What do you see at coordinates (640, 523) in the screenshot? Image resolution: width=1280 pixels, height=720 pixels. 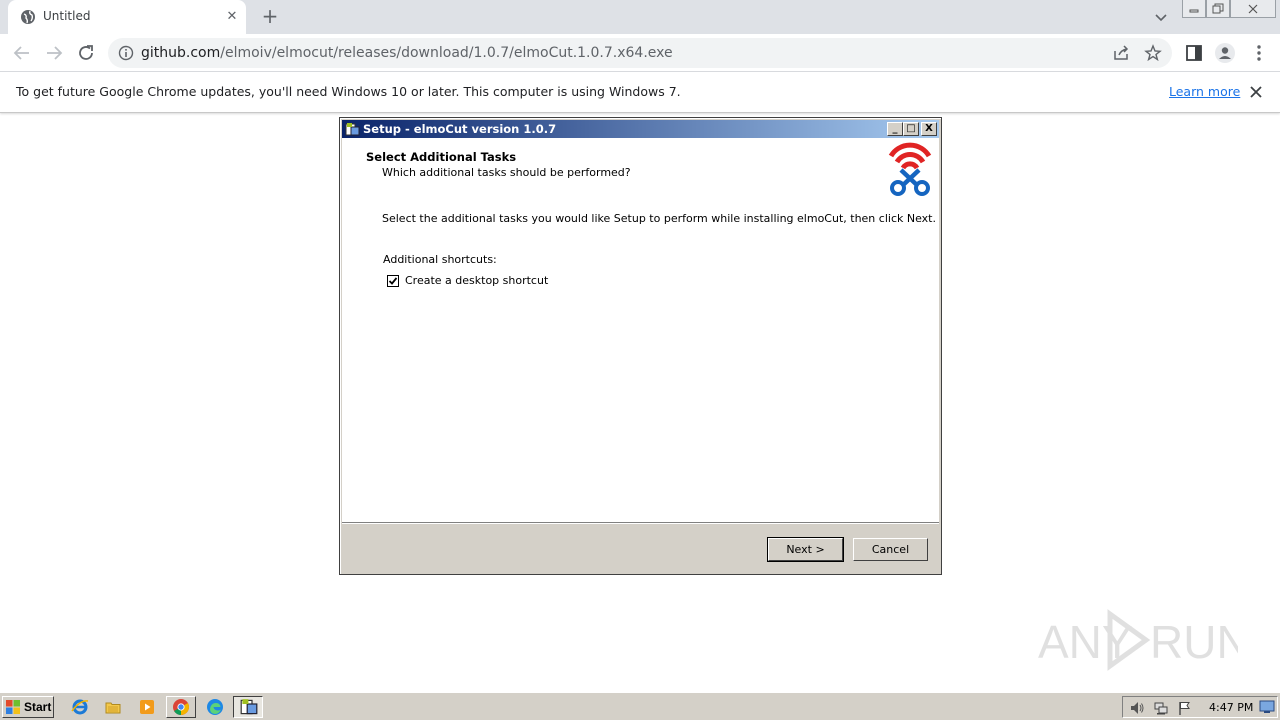 I see `button-separator` at bounding box center [640, 523].